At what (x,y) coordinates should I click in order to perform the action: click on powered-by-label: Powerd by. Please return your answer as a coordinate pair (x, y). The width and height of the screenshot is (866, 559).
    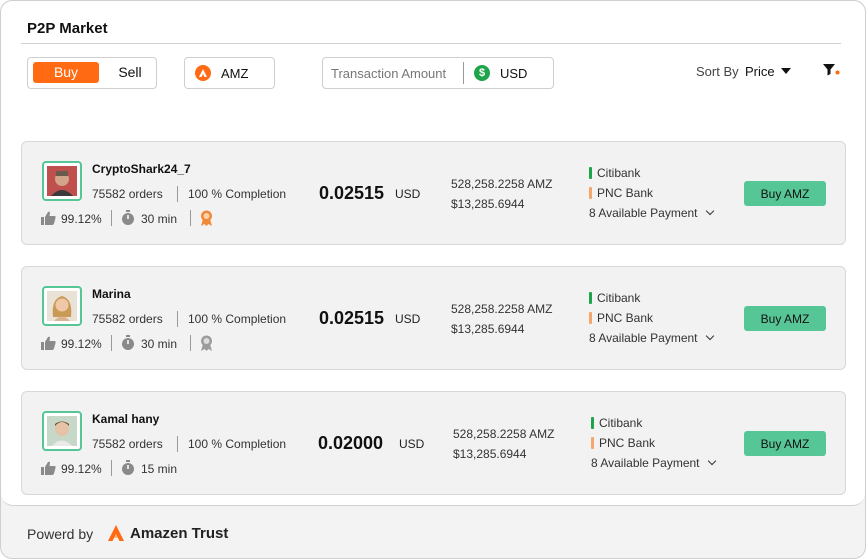
    Looking at the image, I should click on (60, 534).